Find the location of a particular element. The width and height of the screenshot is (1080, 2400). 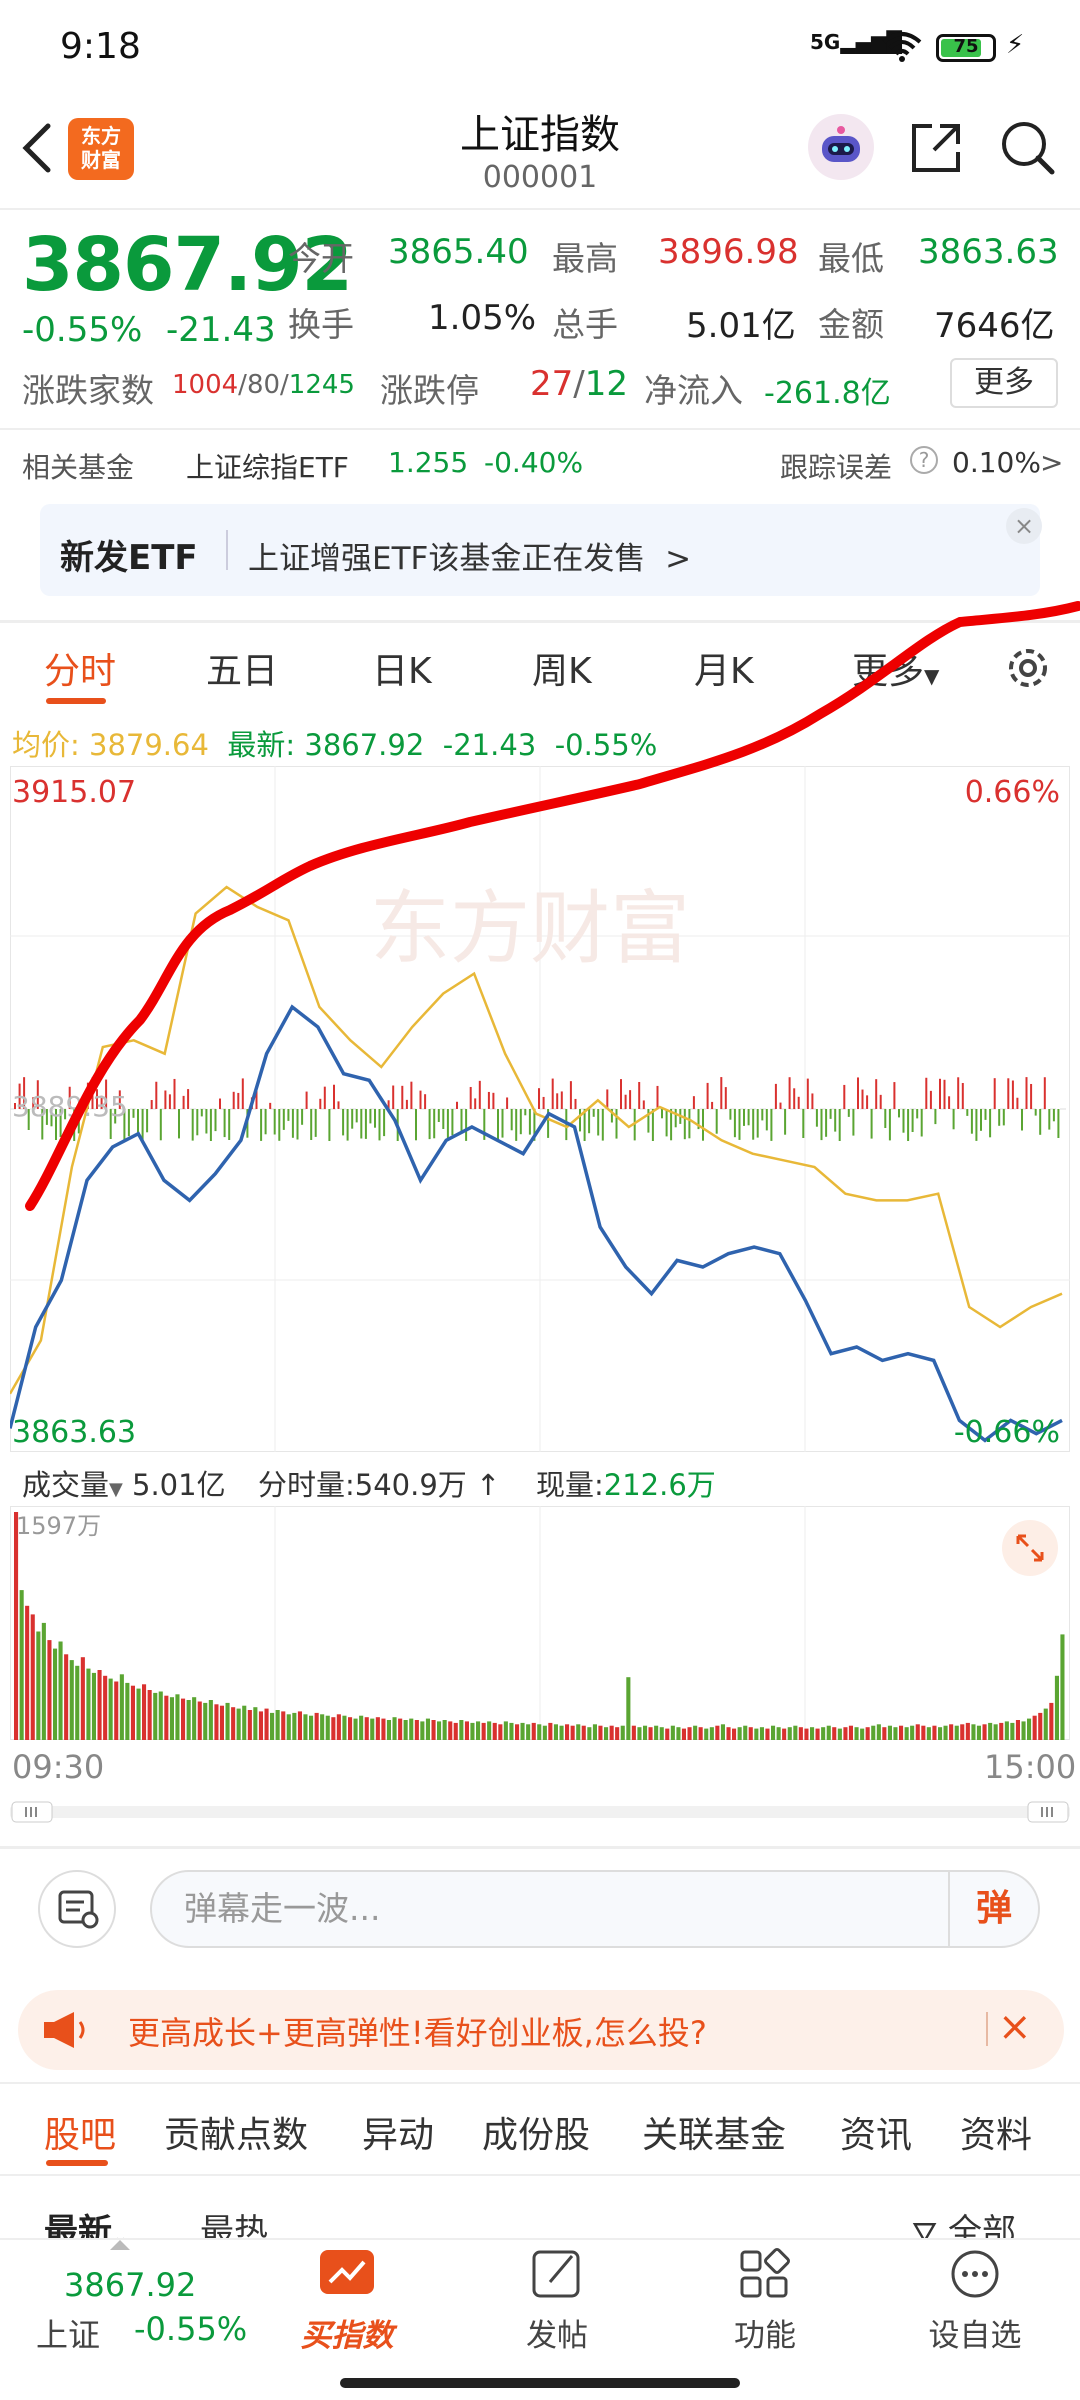

volume-value: 5.01亿 is located at coordinates (741, 326).